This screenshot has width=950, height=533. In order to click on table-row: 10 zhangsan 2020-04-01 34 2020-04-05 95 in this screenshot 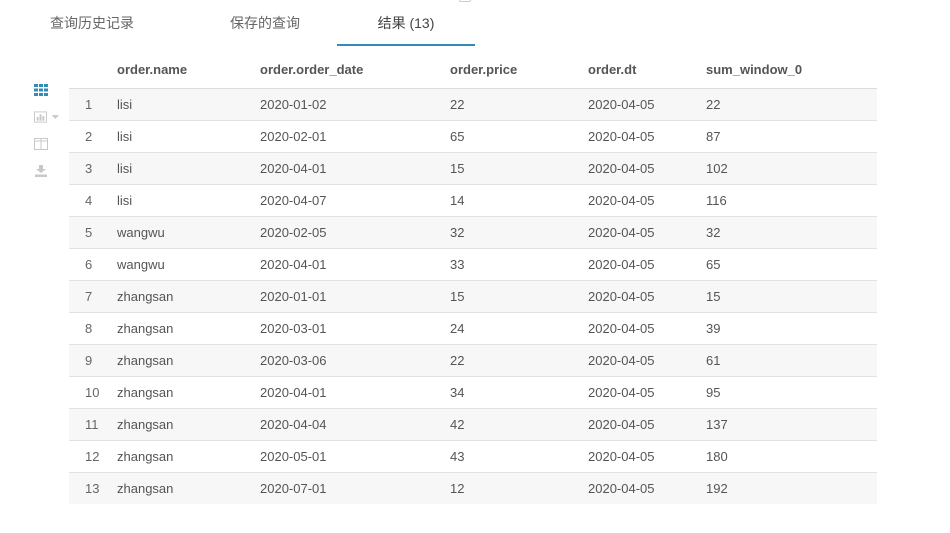, I will do `click(473, 392)`.